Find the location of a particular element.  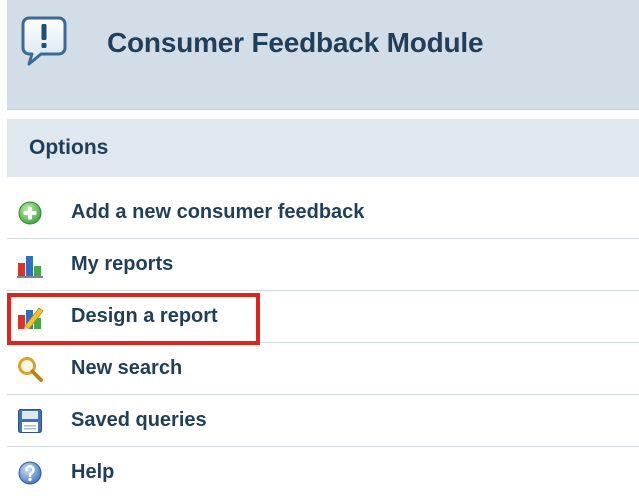

menu-item-add-consumer-feedback: Add a new consumer feedback is located at coordinates (323, 213).